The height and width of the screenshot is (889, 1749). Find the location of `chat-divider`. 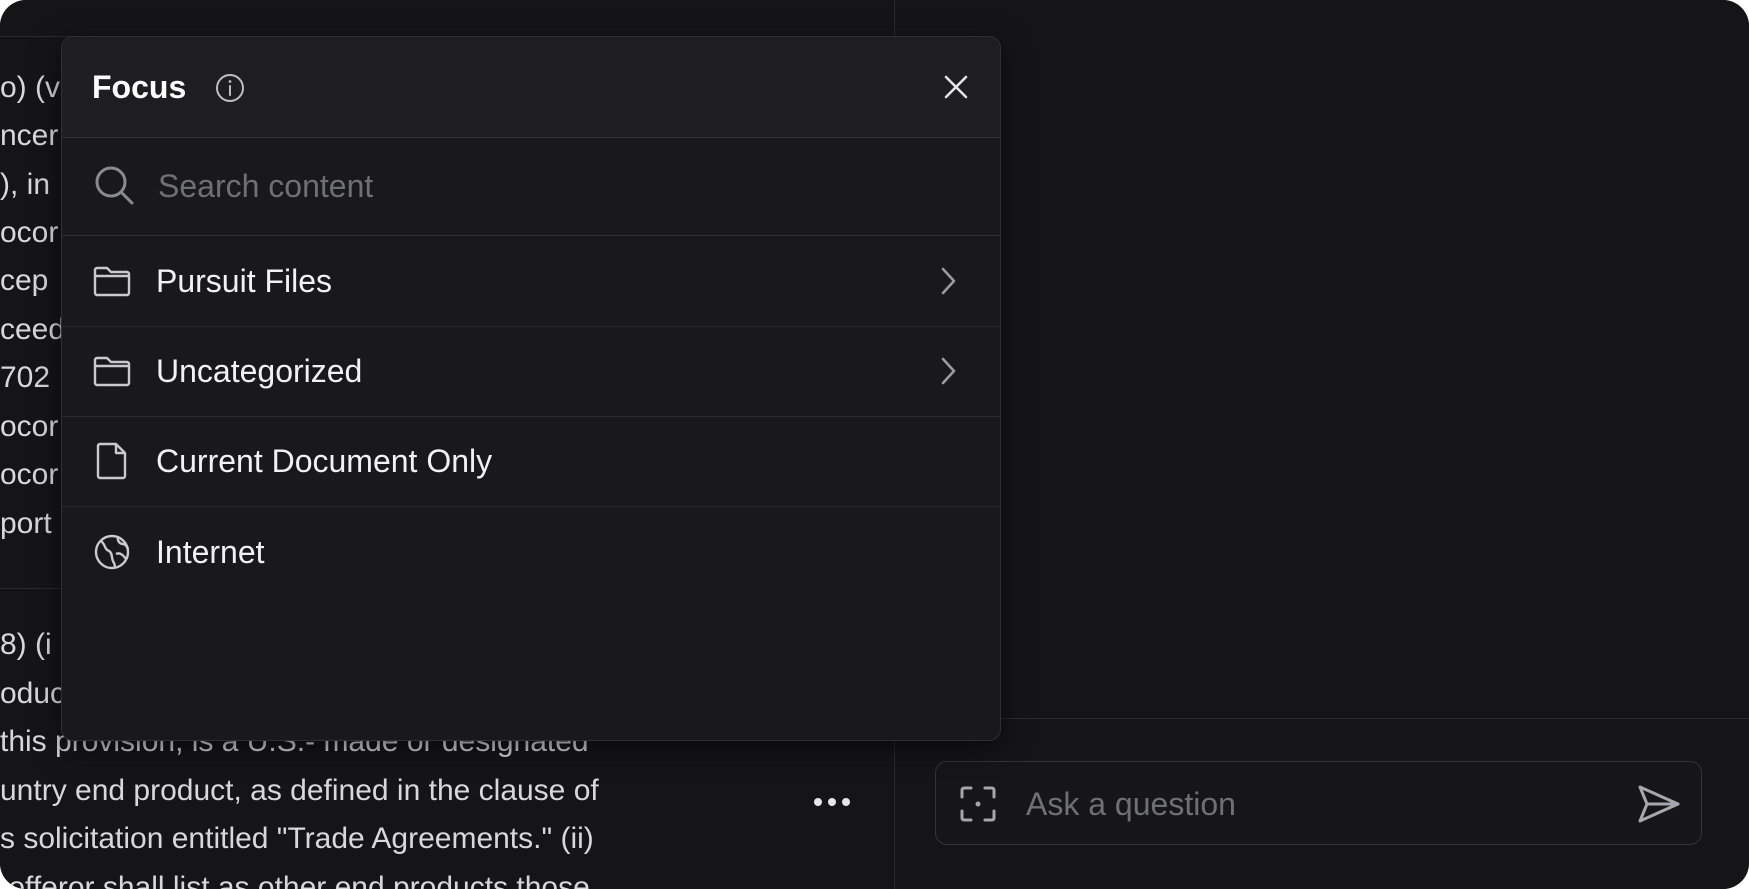

chat-divider is located at coordinates (1322, 718).